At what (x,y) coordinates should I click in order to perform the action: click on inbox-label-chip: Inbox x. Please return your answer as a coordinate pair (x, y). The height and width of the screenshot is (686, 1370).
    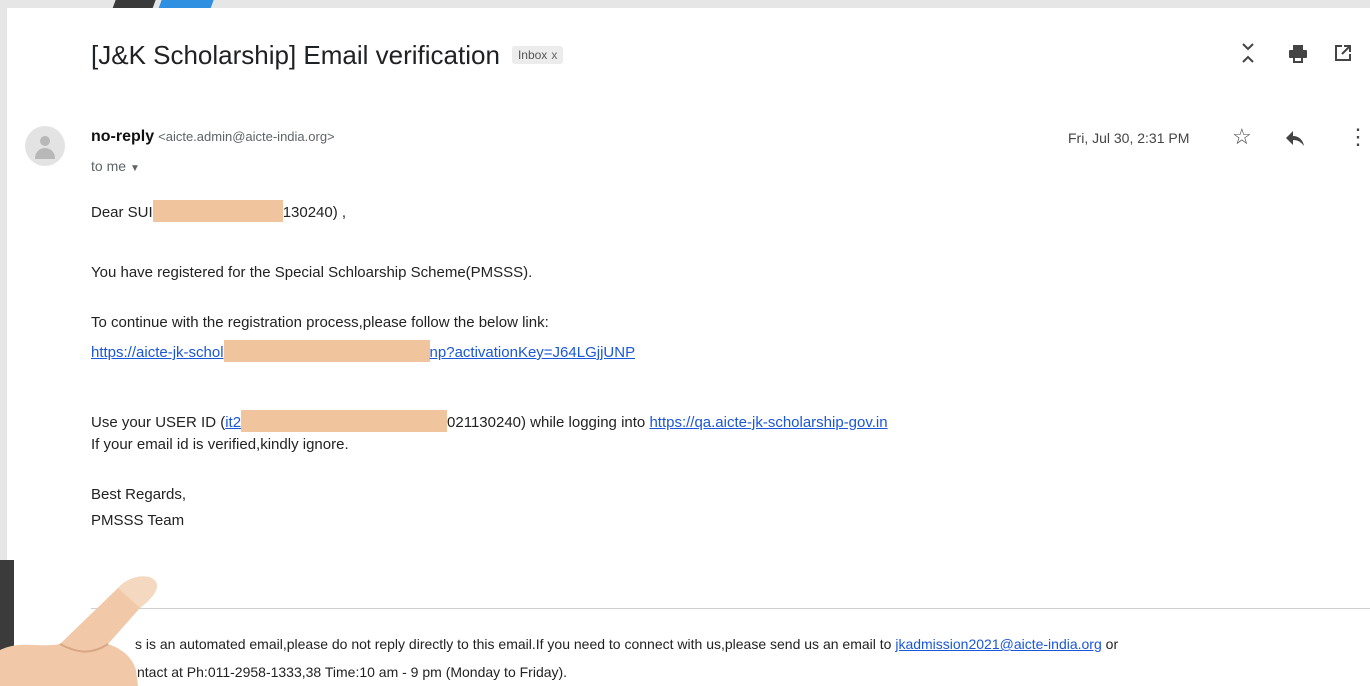
    Looking at the image, I should click on (537, 55).